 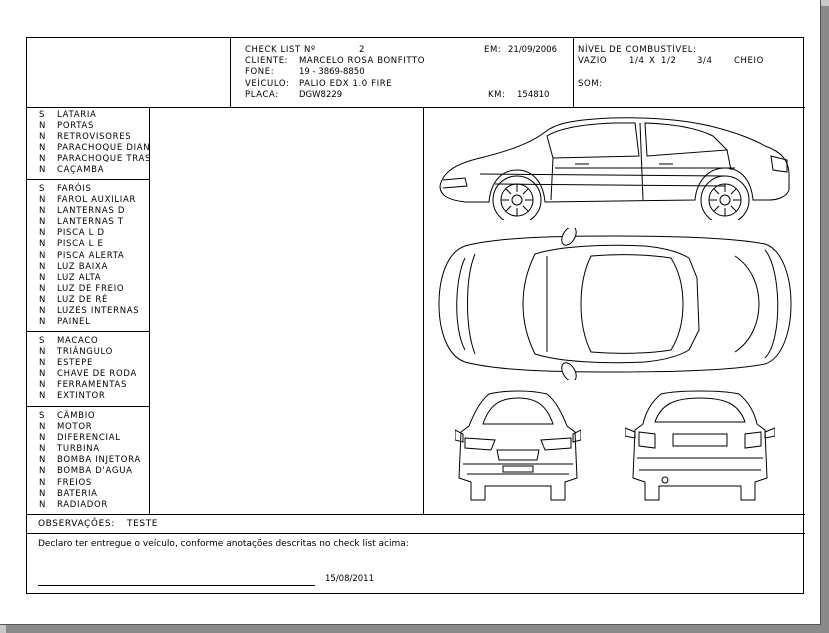 What do you see at coordinates (590, 84) in the screenshot?
I see `sound-label: SOM:` at bounding box center [590, 84].